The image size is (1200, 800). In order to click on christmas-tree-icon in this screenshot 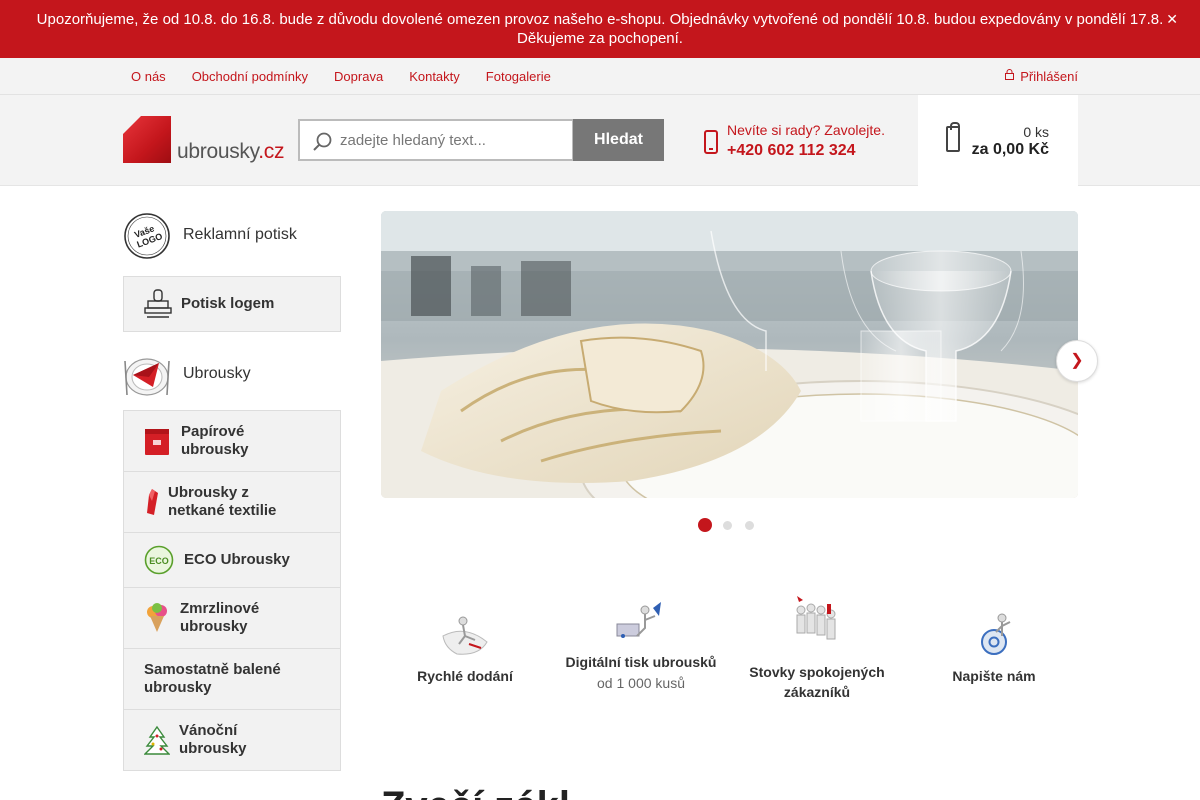, I will do `click(157, 740)`.